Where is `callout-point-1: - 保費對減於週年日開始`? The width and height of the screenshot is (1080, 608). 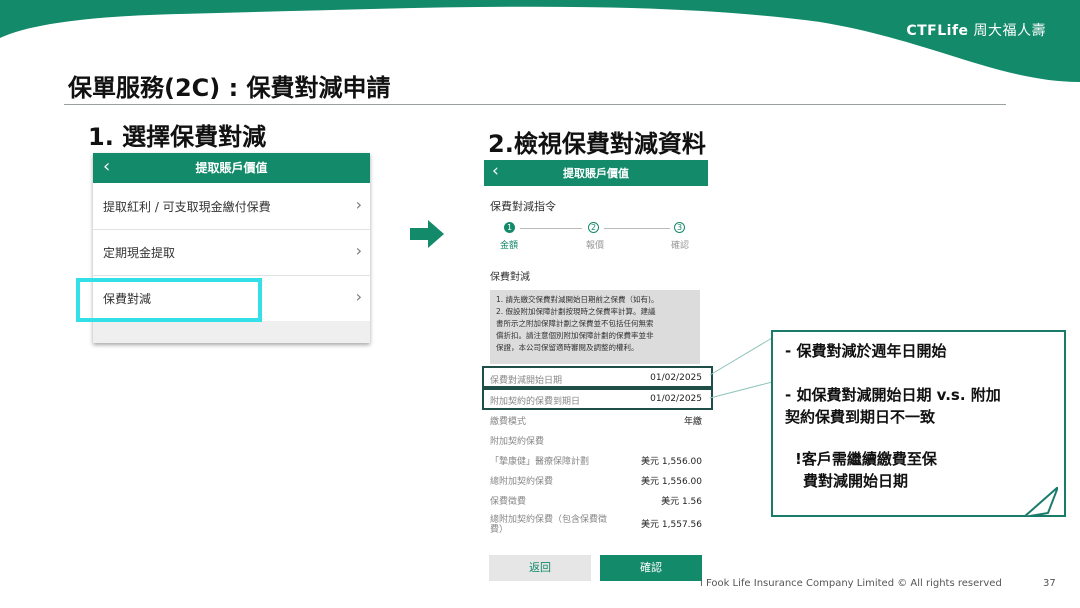
callout-point-1: - 保費對減於週年日開始 is located at coordinates (866, 351).